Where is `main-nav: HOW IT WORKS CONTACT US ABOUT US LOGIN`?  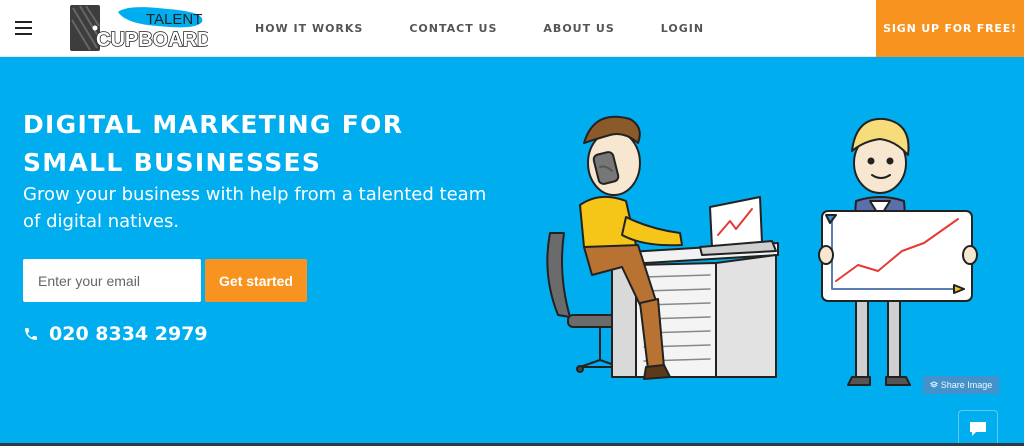 main-nav: HOW IT WORKS CONTACT US ABOUT US LOGIN is located at coordinates (502, 28).